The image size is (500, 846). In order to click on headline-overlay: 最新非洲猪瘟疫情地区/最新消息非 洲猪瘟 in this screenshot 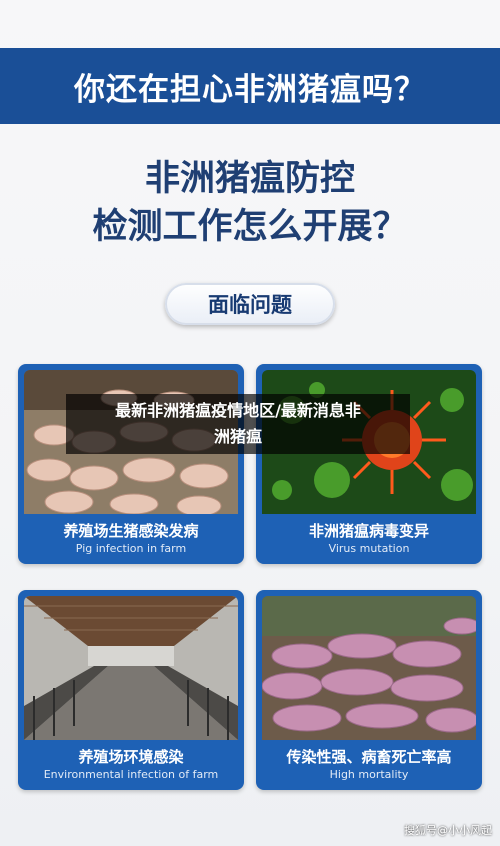, I will do `click(238, 424)`.